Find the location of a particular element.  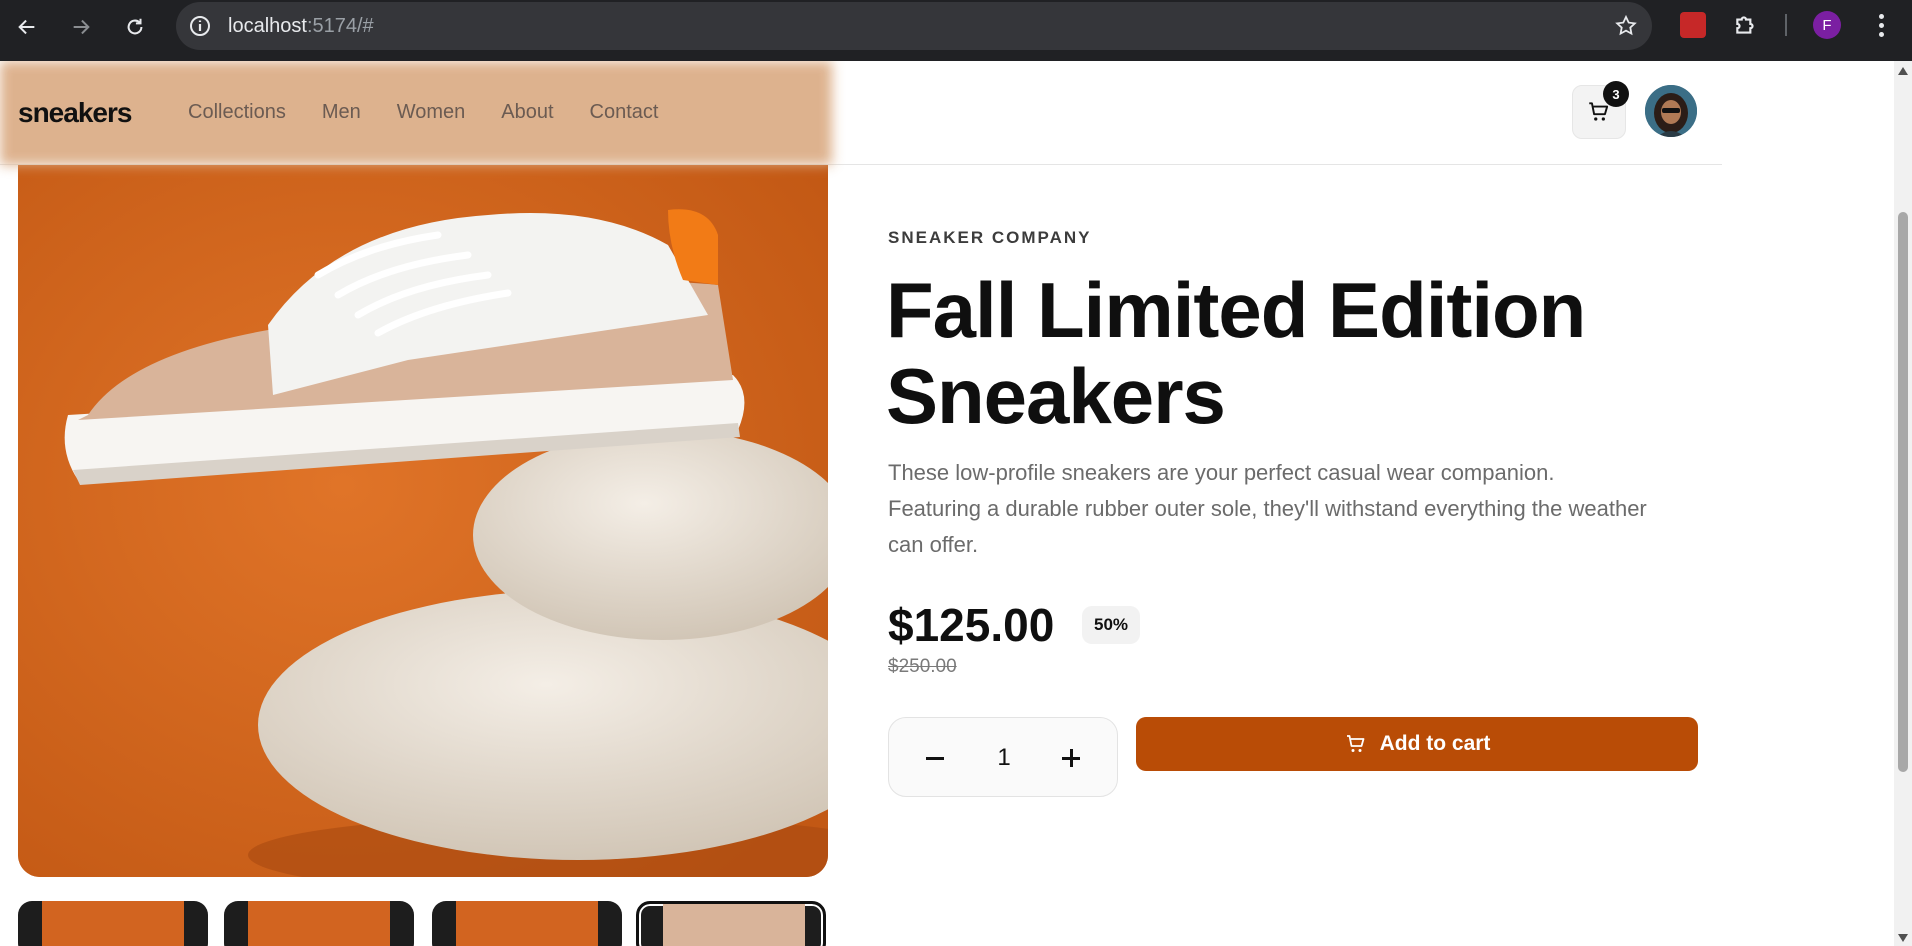

nav-women: Women is located at coordinates (431, 112).